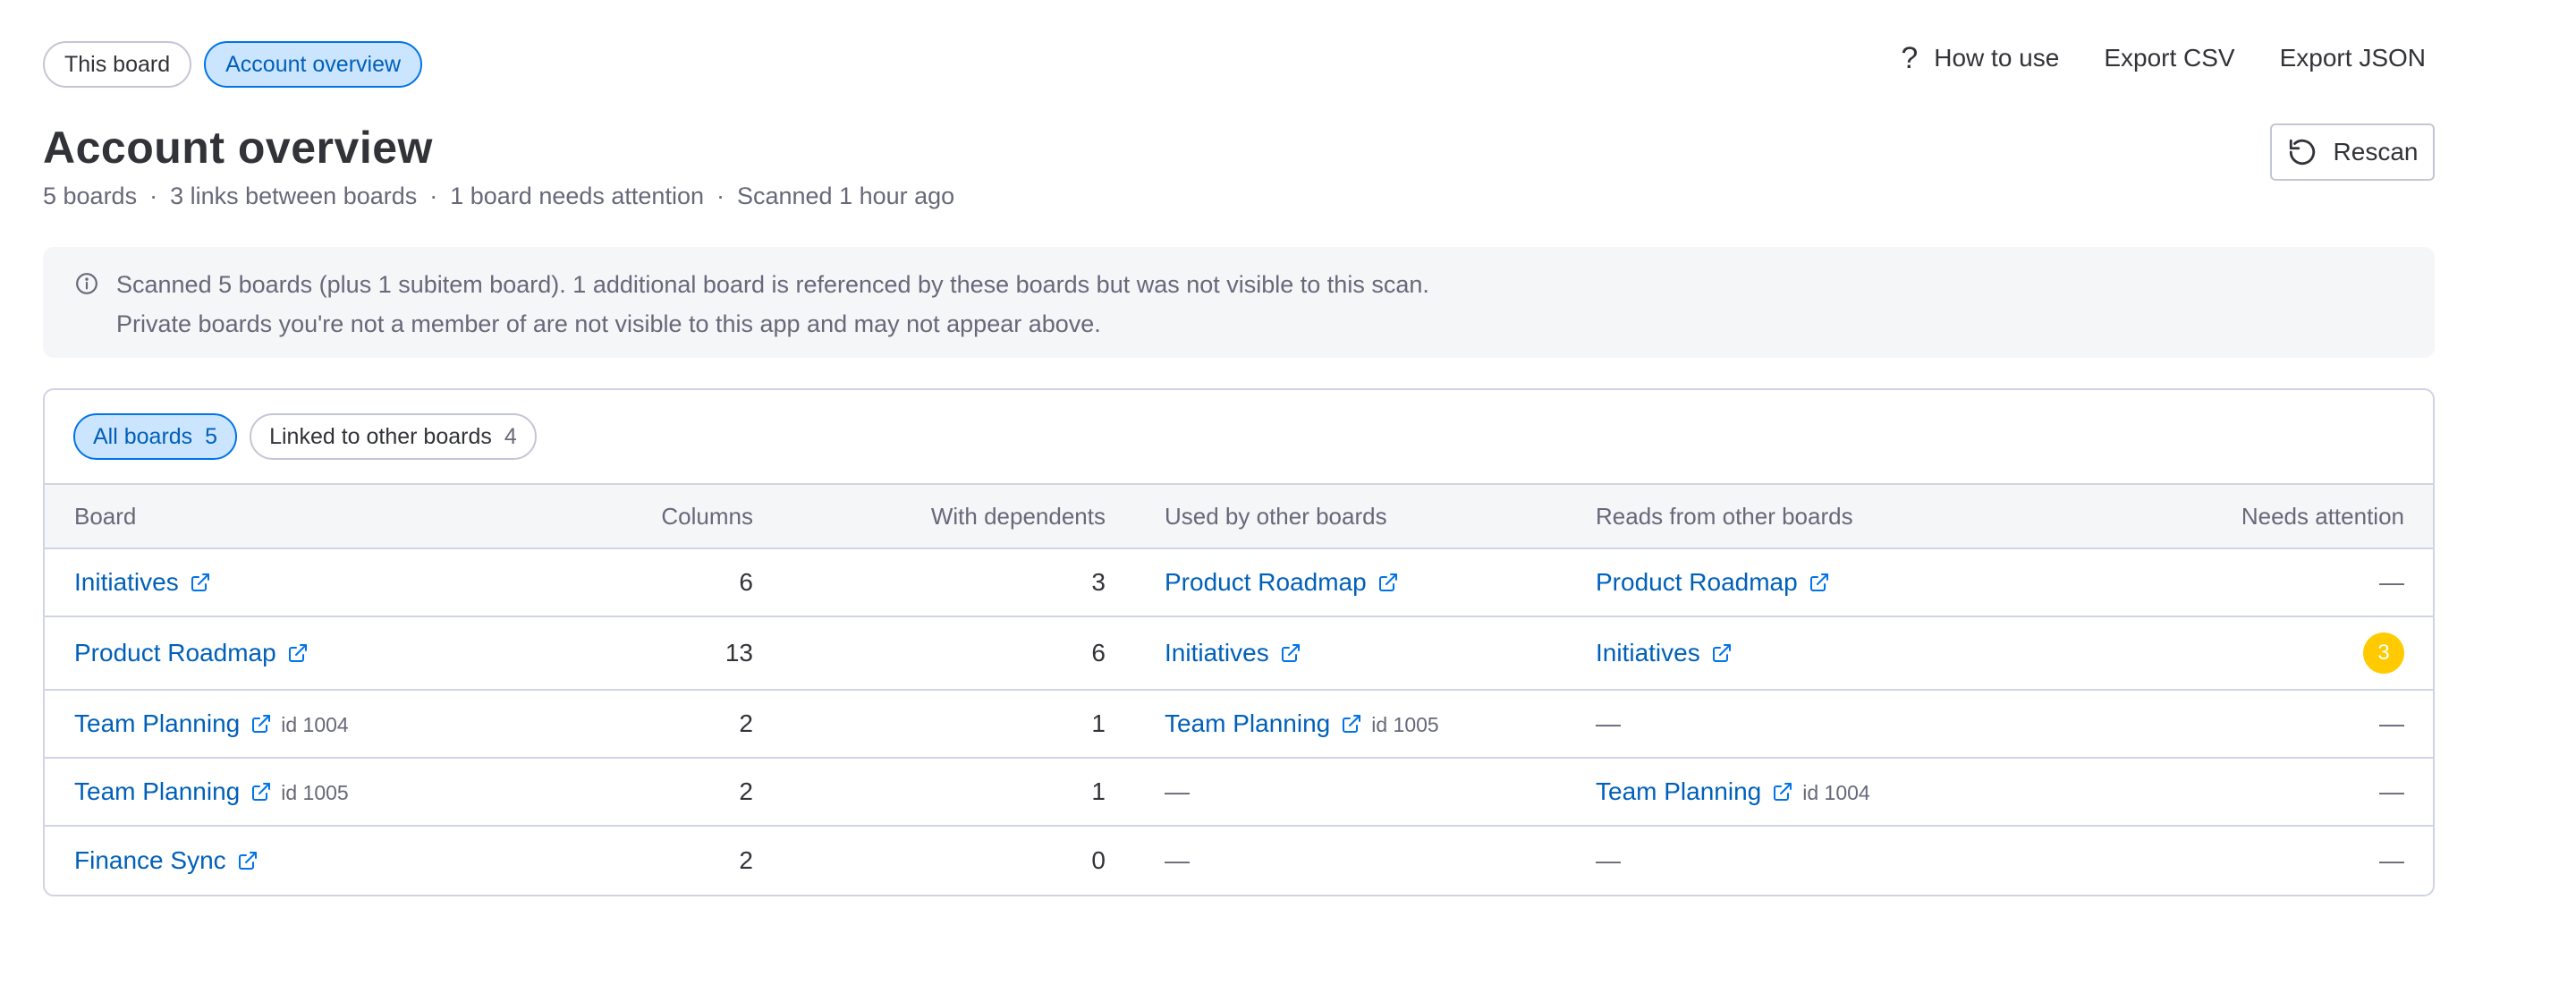  Describe the element at coordinates (929, 516) in the screenshot. I see `header-dependents: With dependents` at that location.